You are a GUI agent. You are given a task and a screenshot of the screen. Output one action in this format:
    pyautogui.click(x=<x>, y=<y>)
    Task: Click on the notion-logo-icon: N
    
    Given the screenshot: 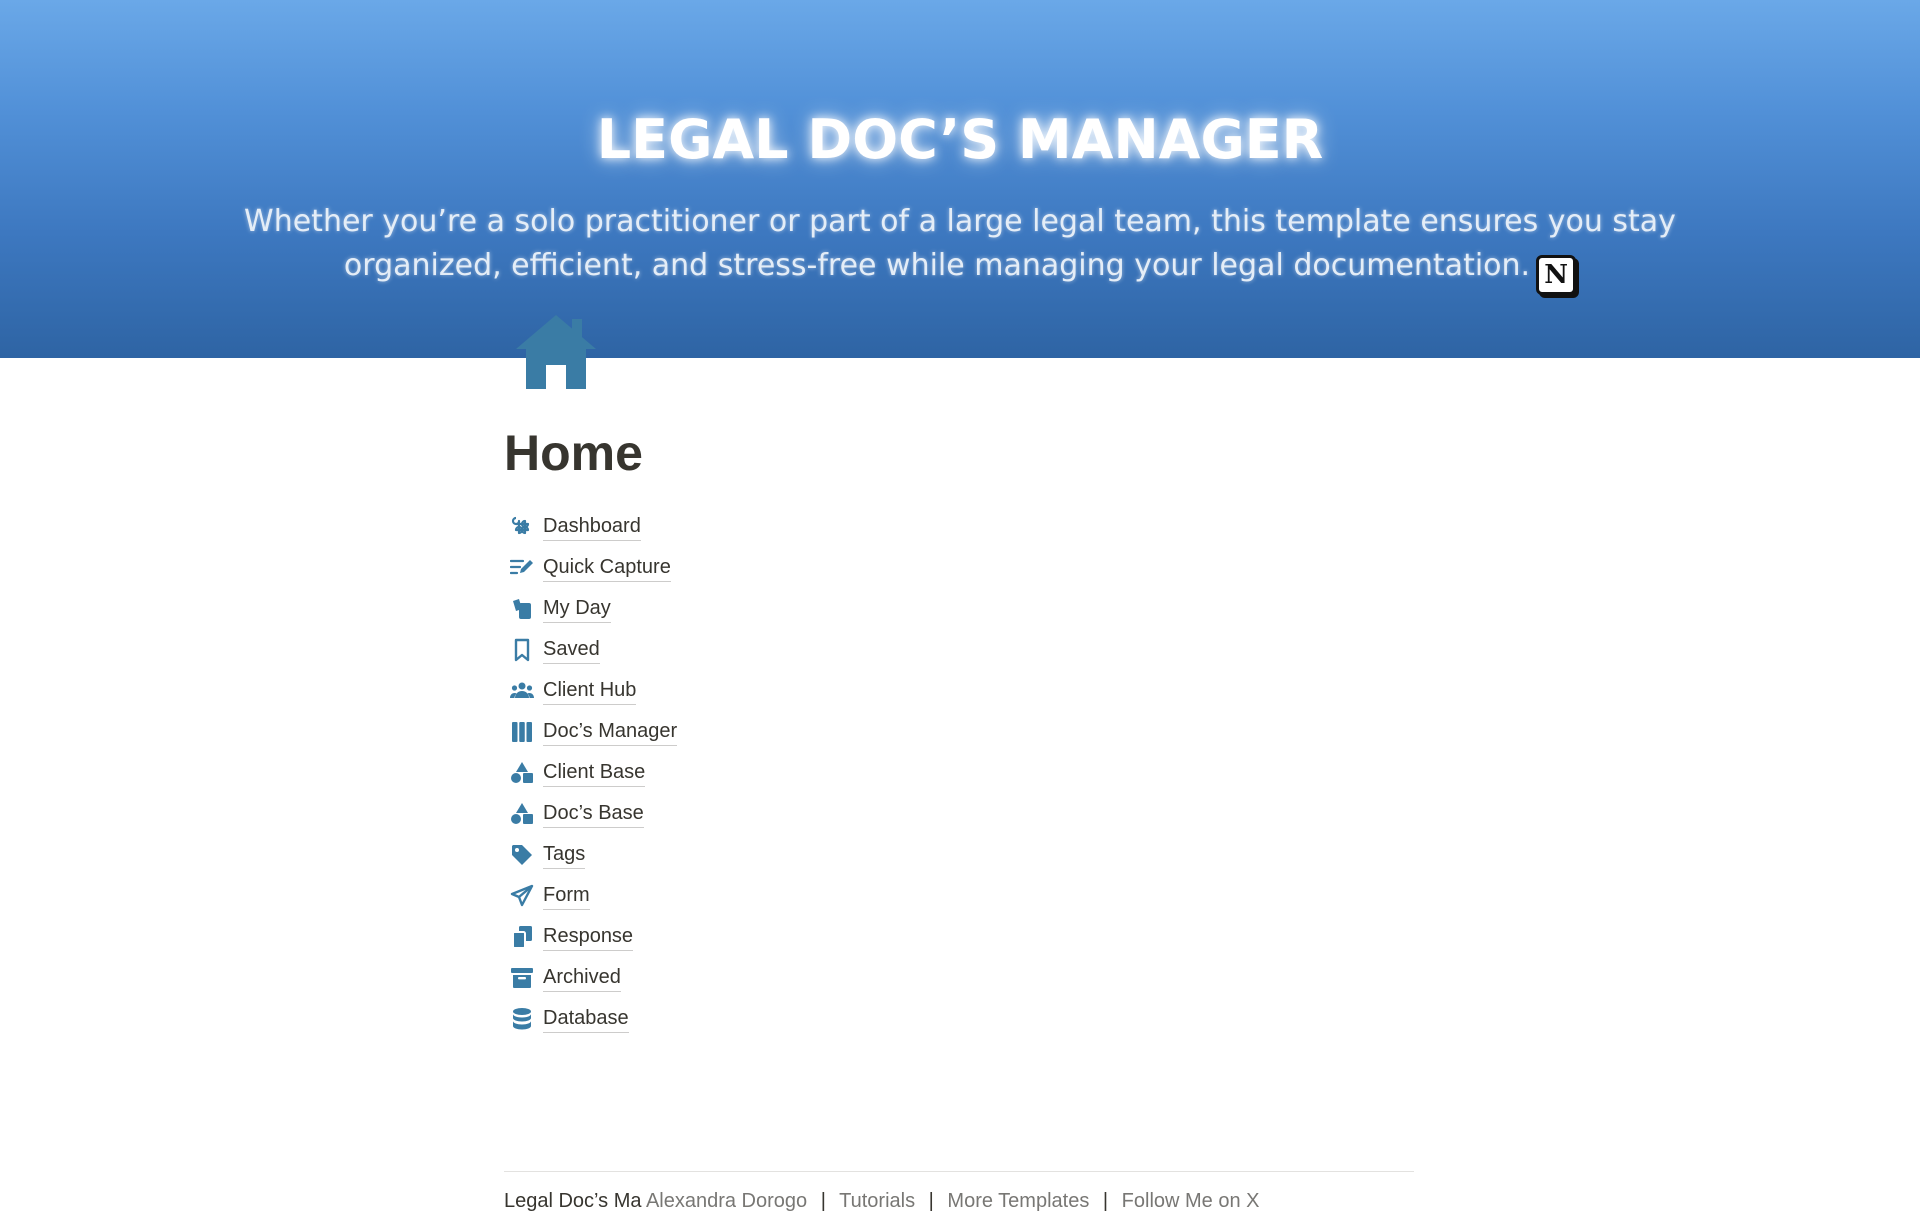 What is the action you would take?
    pyautogui.click(x=1556, y=275)
    